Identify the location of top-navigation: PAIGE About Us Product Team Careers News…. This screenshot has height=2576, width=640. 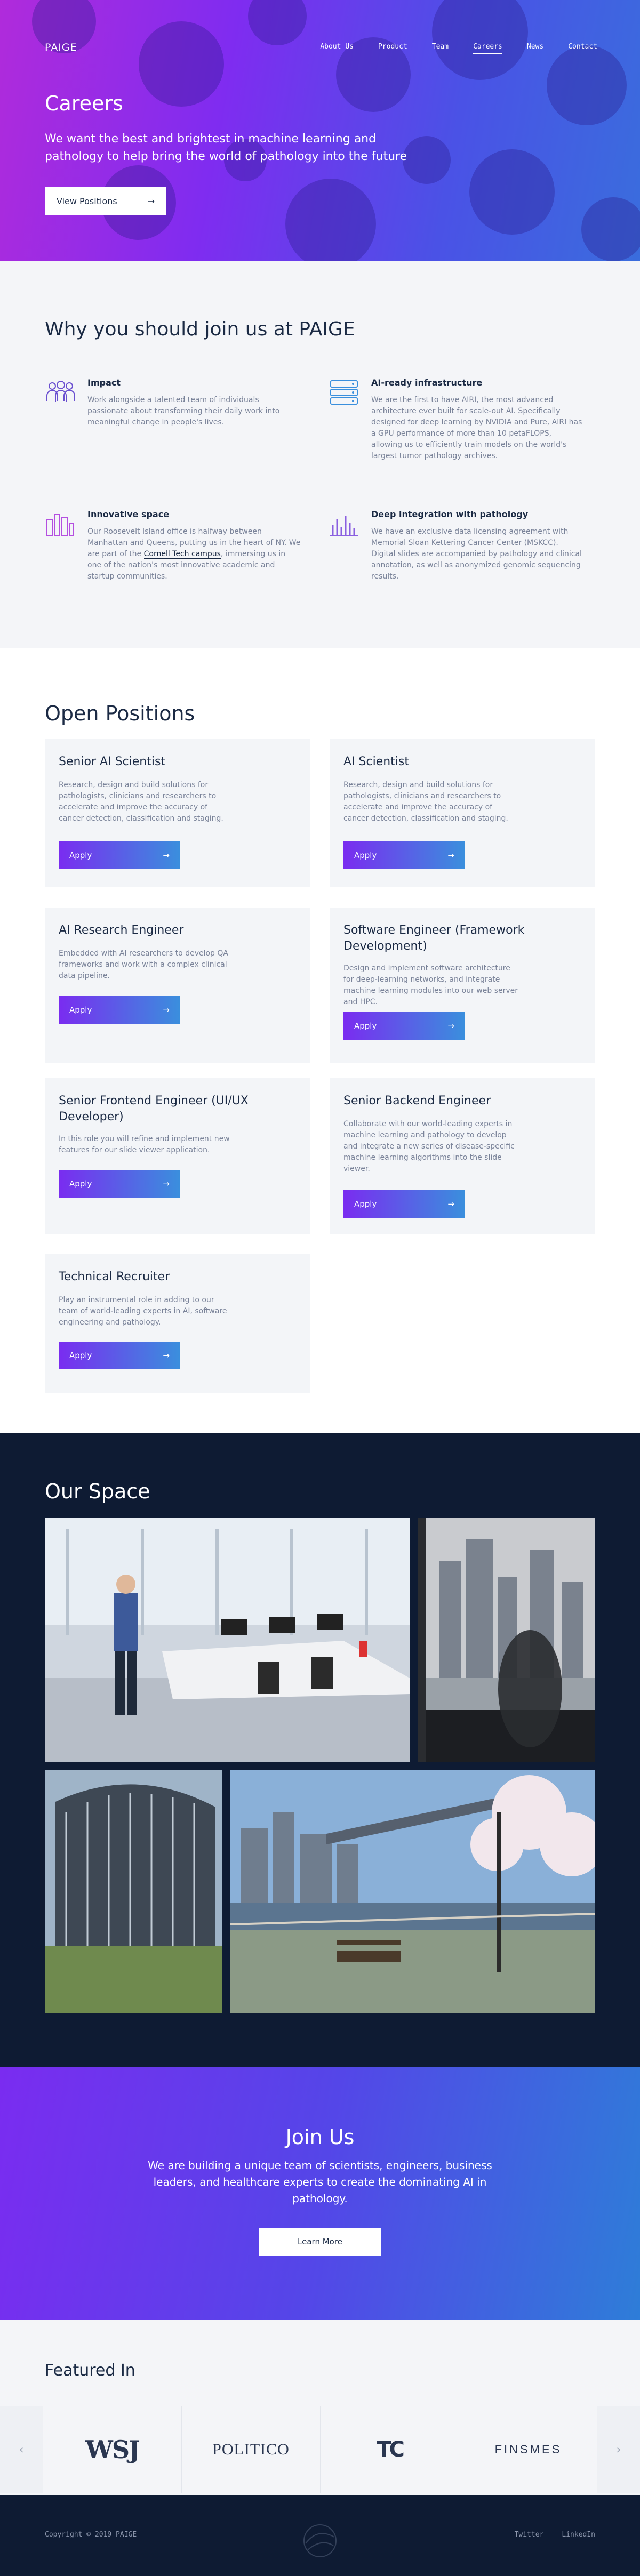
(320, 27).